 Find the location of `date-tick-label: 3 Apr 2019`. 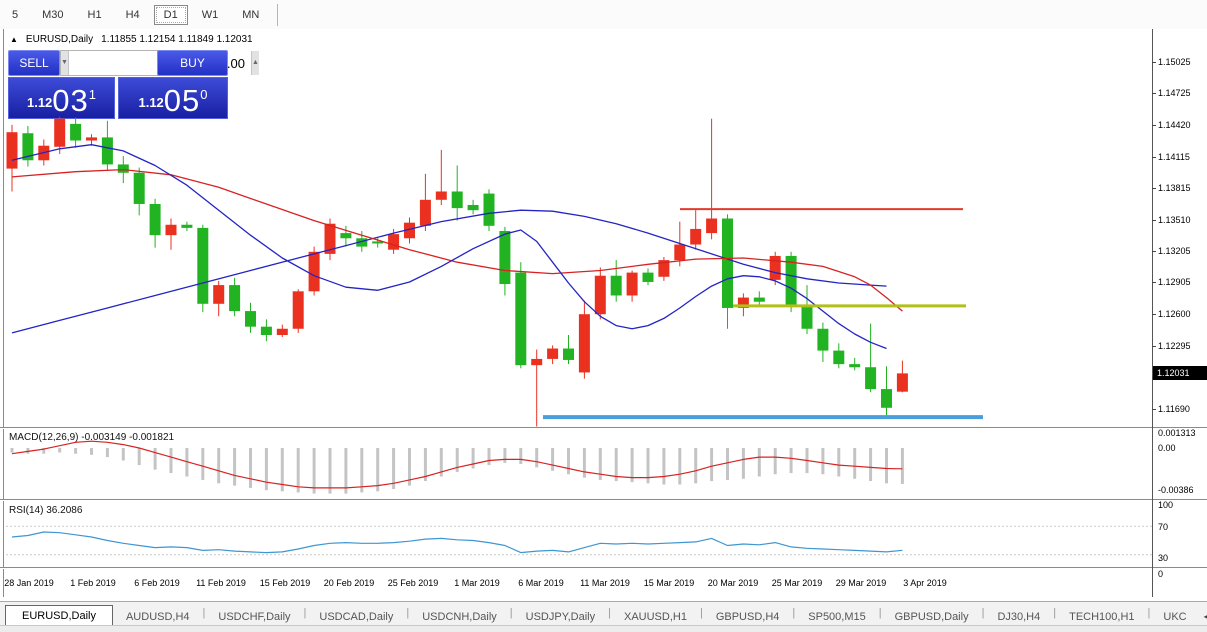

date-tick-label: 3 Apr 2019 is located at coordinates (925, 583).